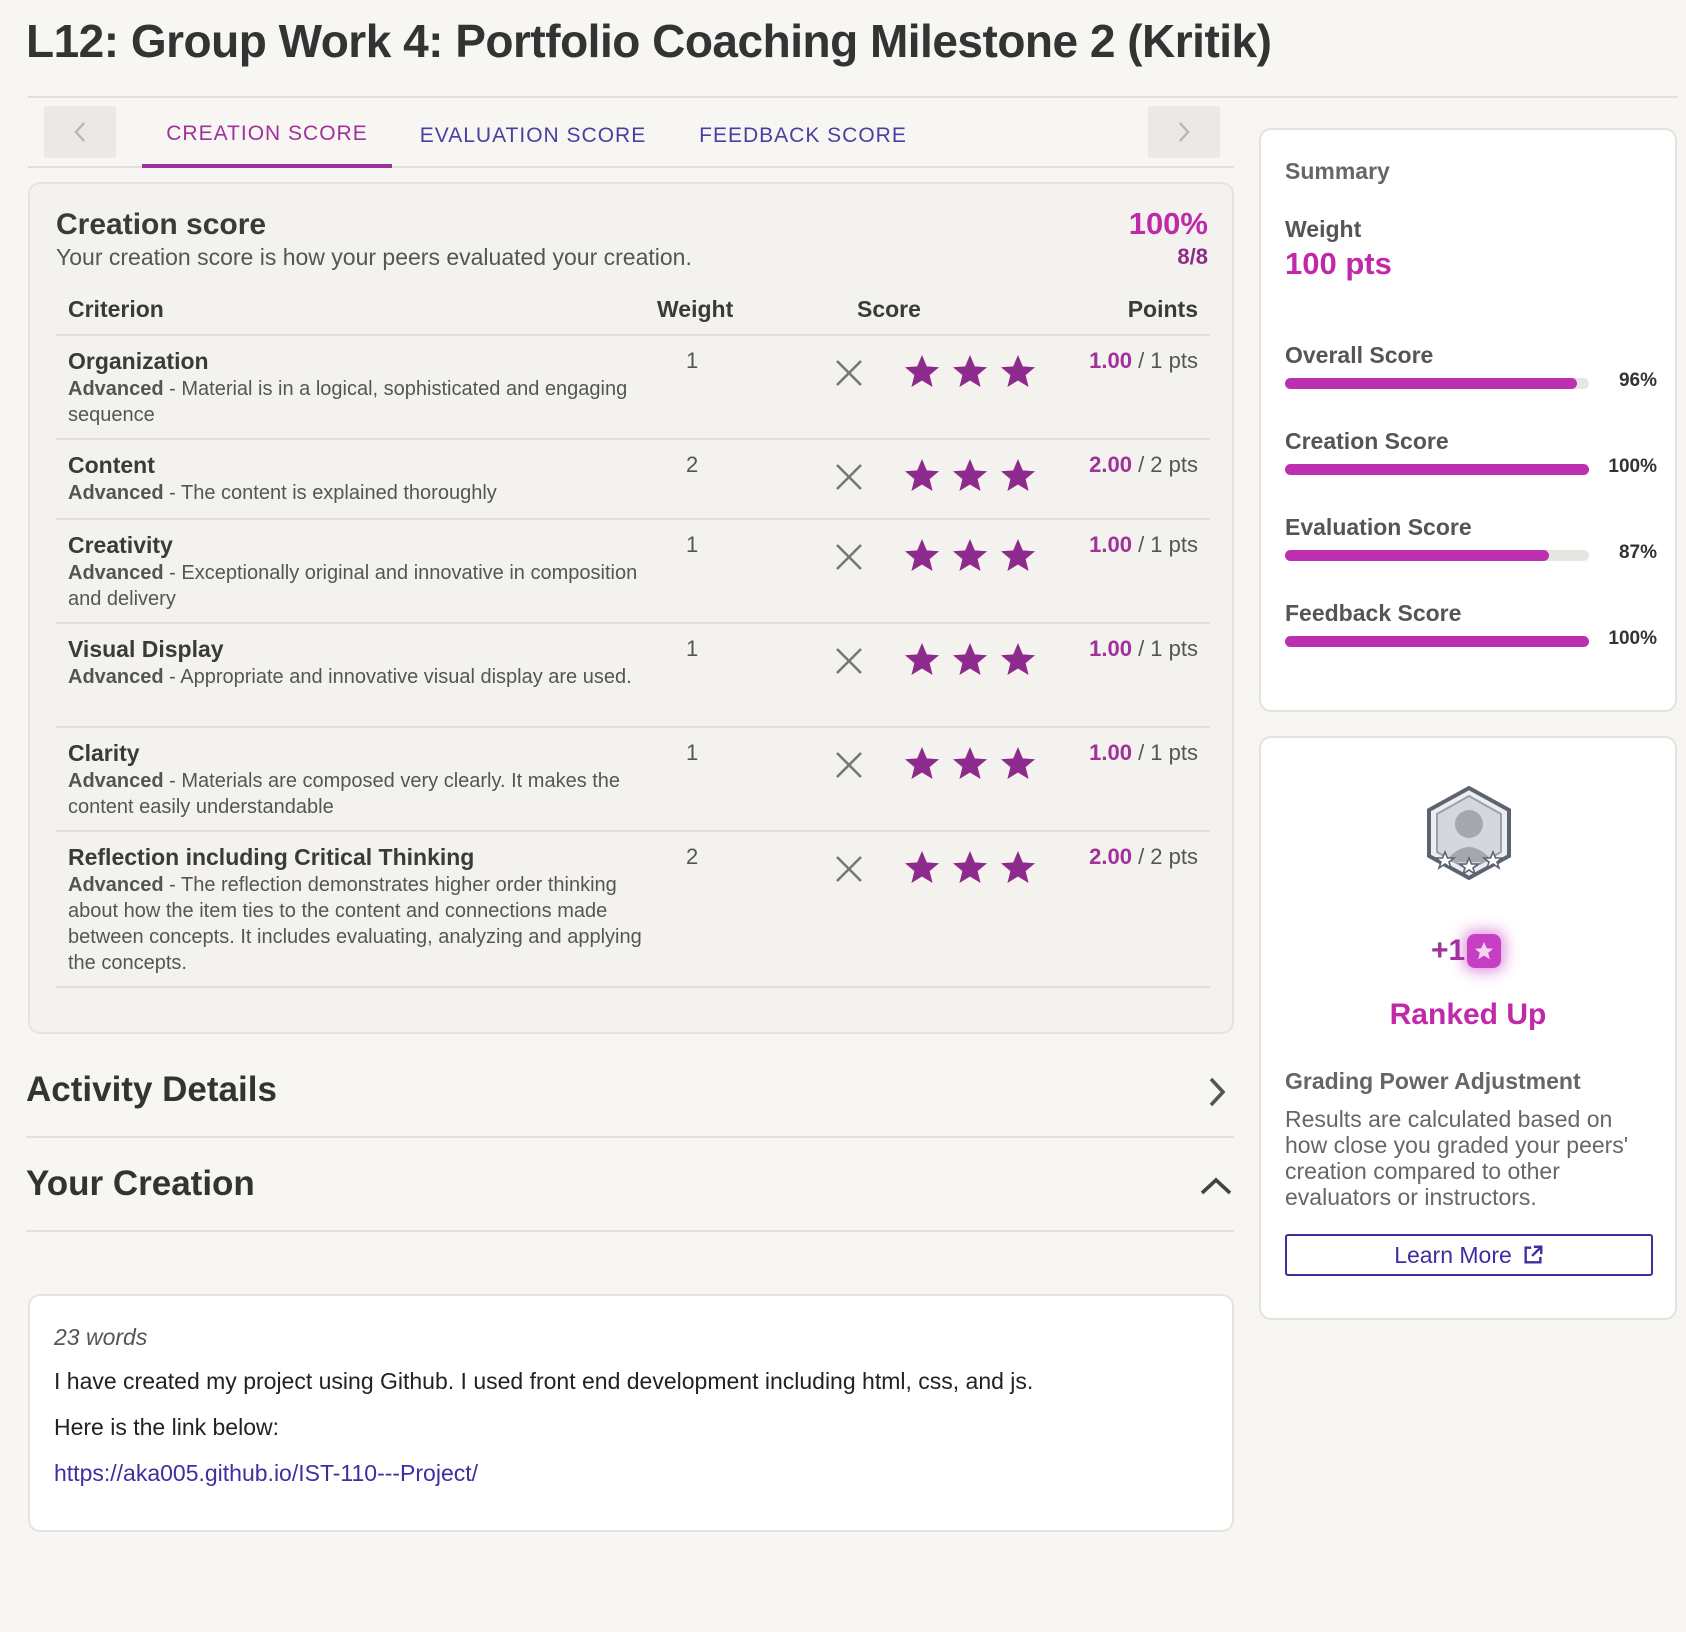  I want to click on criterion-name: Creativity, so click(120, 545).